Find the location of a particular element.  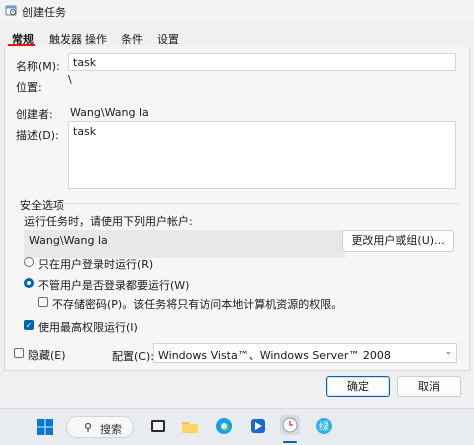

security-options-title: 安全选项 is located at coordinates (42, 205).